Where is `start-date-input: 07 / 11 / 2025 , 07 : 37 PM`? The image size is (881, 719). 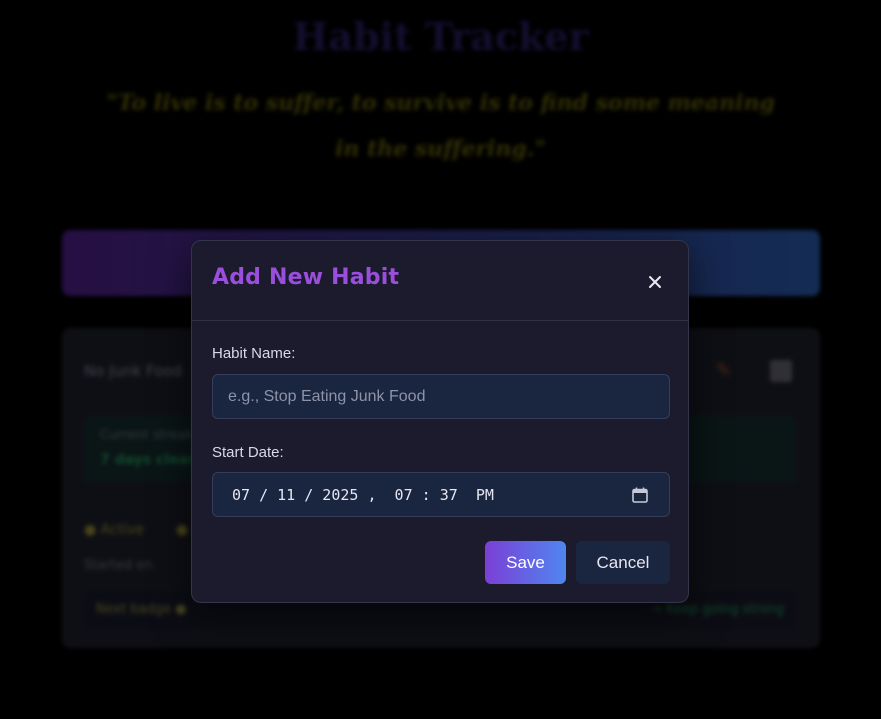 start-date-input: 07 / 11 / 2025 , 07 : 37 PM is located at coordinates (441, 494).